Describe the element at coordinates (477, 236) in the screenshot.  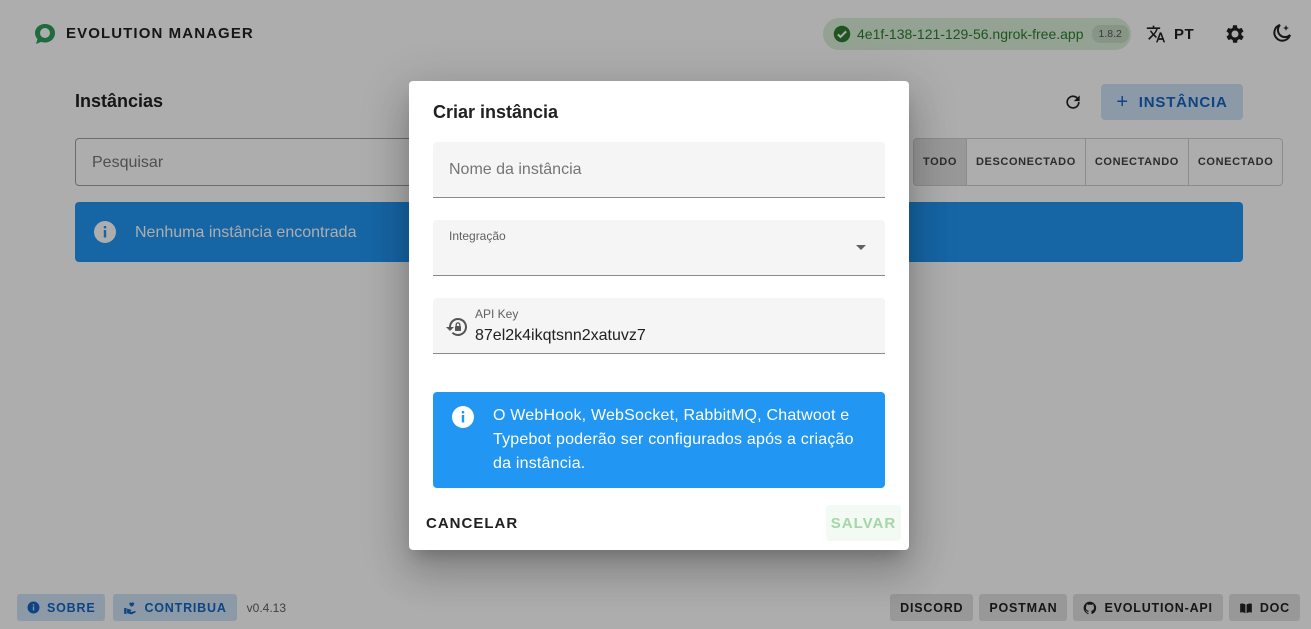
I see `integration-label: Integração` at that location.